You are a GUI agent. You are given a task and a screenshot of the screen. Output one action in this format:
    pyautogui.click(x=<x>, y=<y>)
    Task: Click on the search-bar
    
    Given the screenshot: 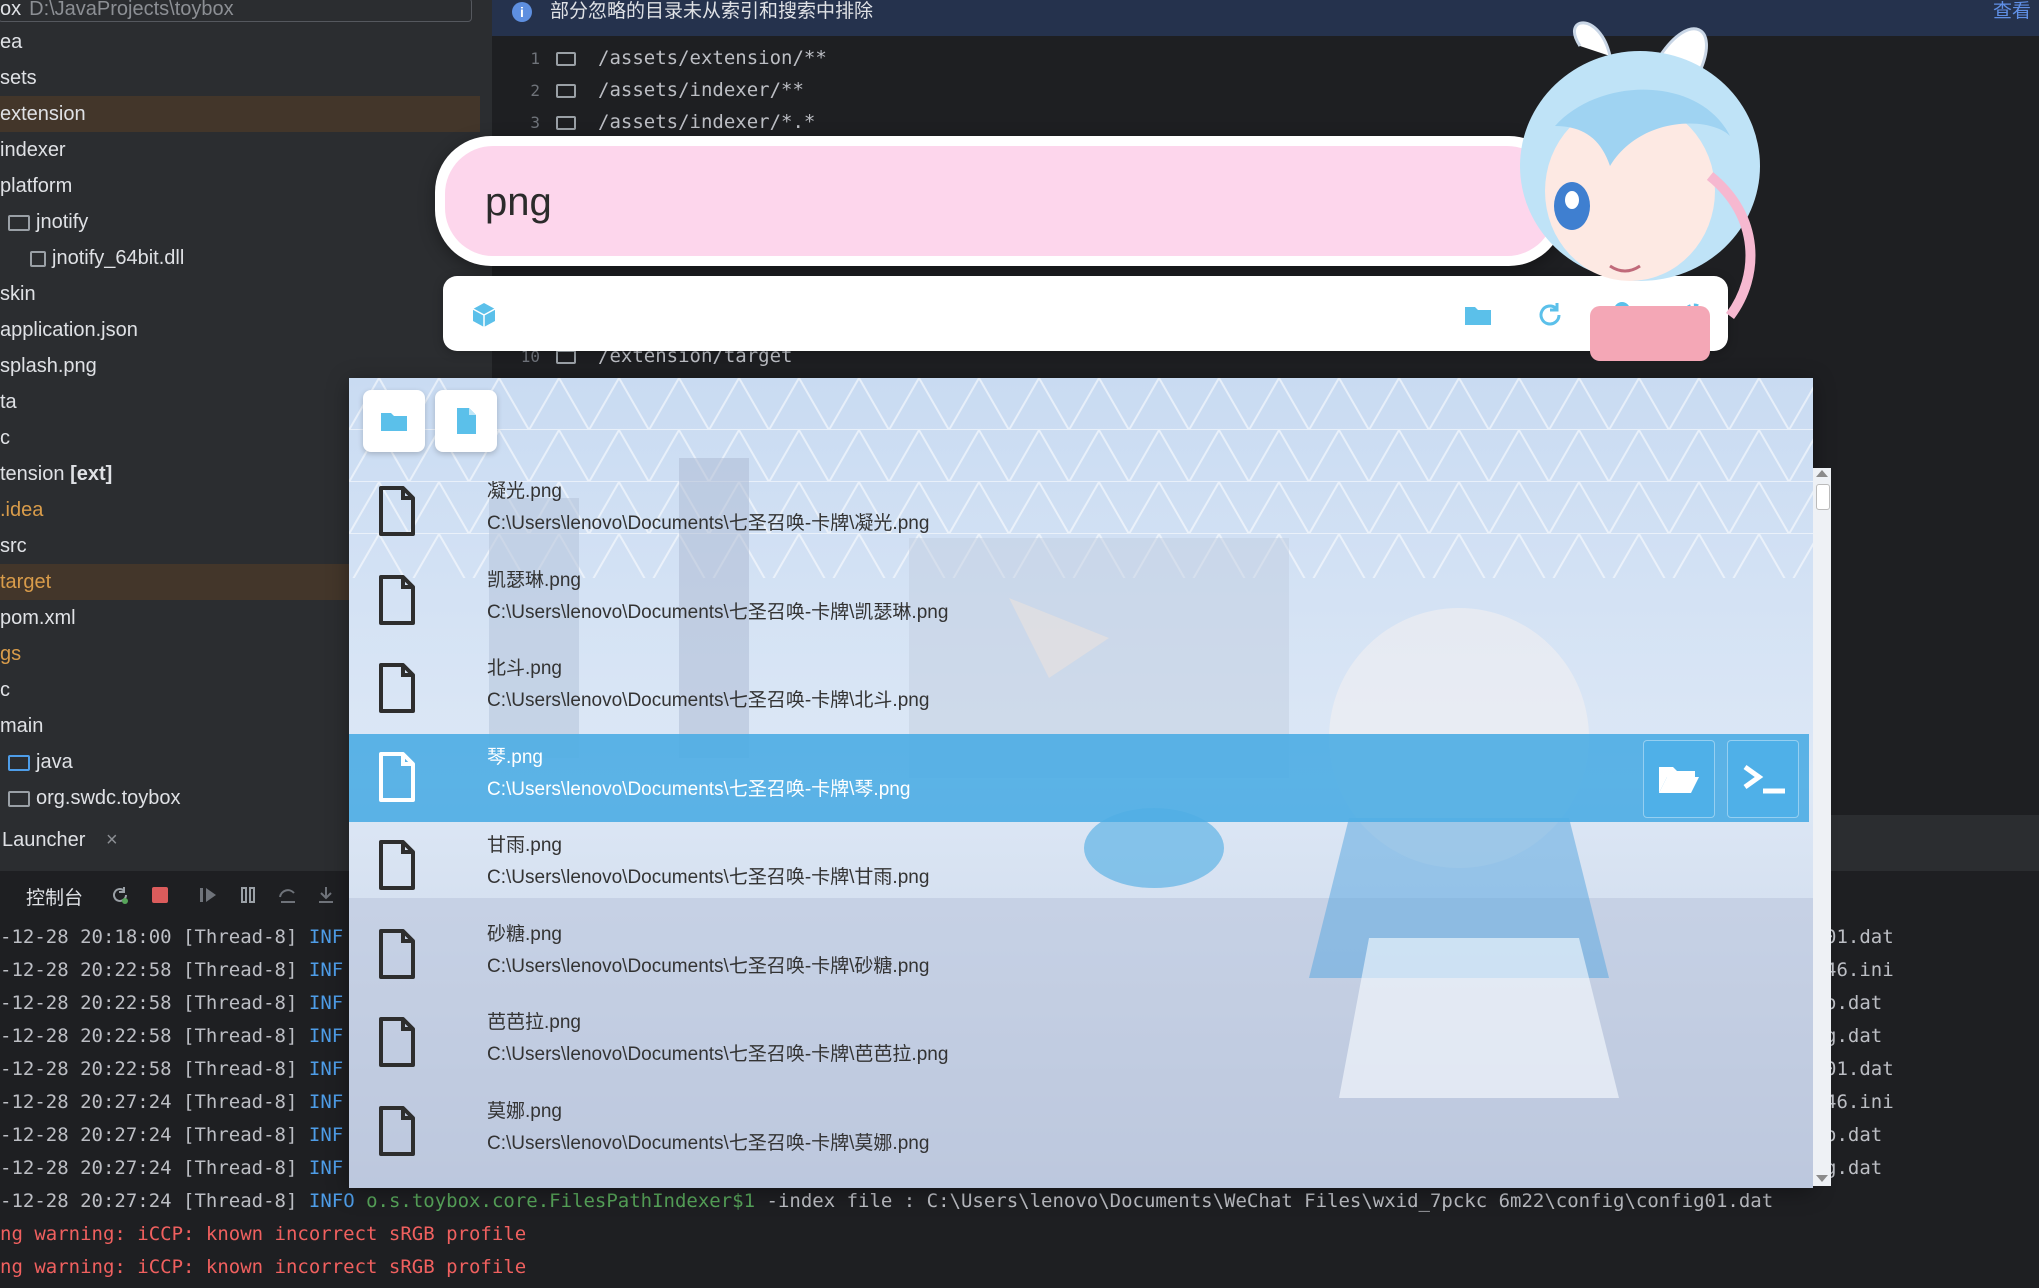 What is the action you would take?
    pyautogui.click(x=1000, y=201)
    